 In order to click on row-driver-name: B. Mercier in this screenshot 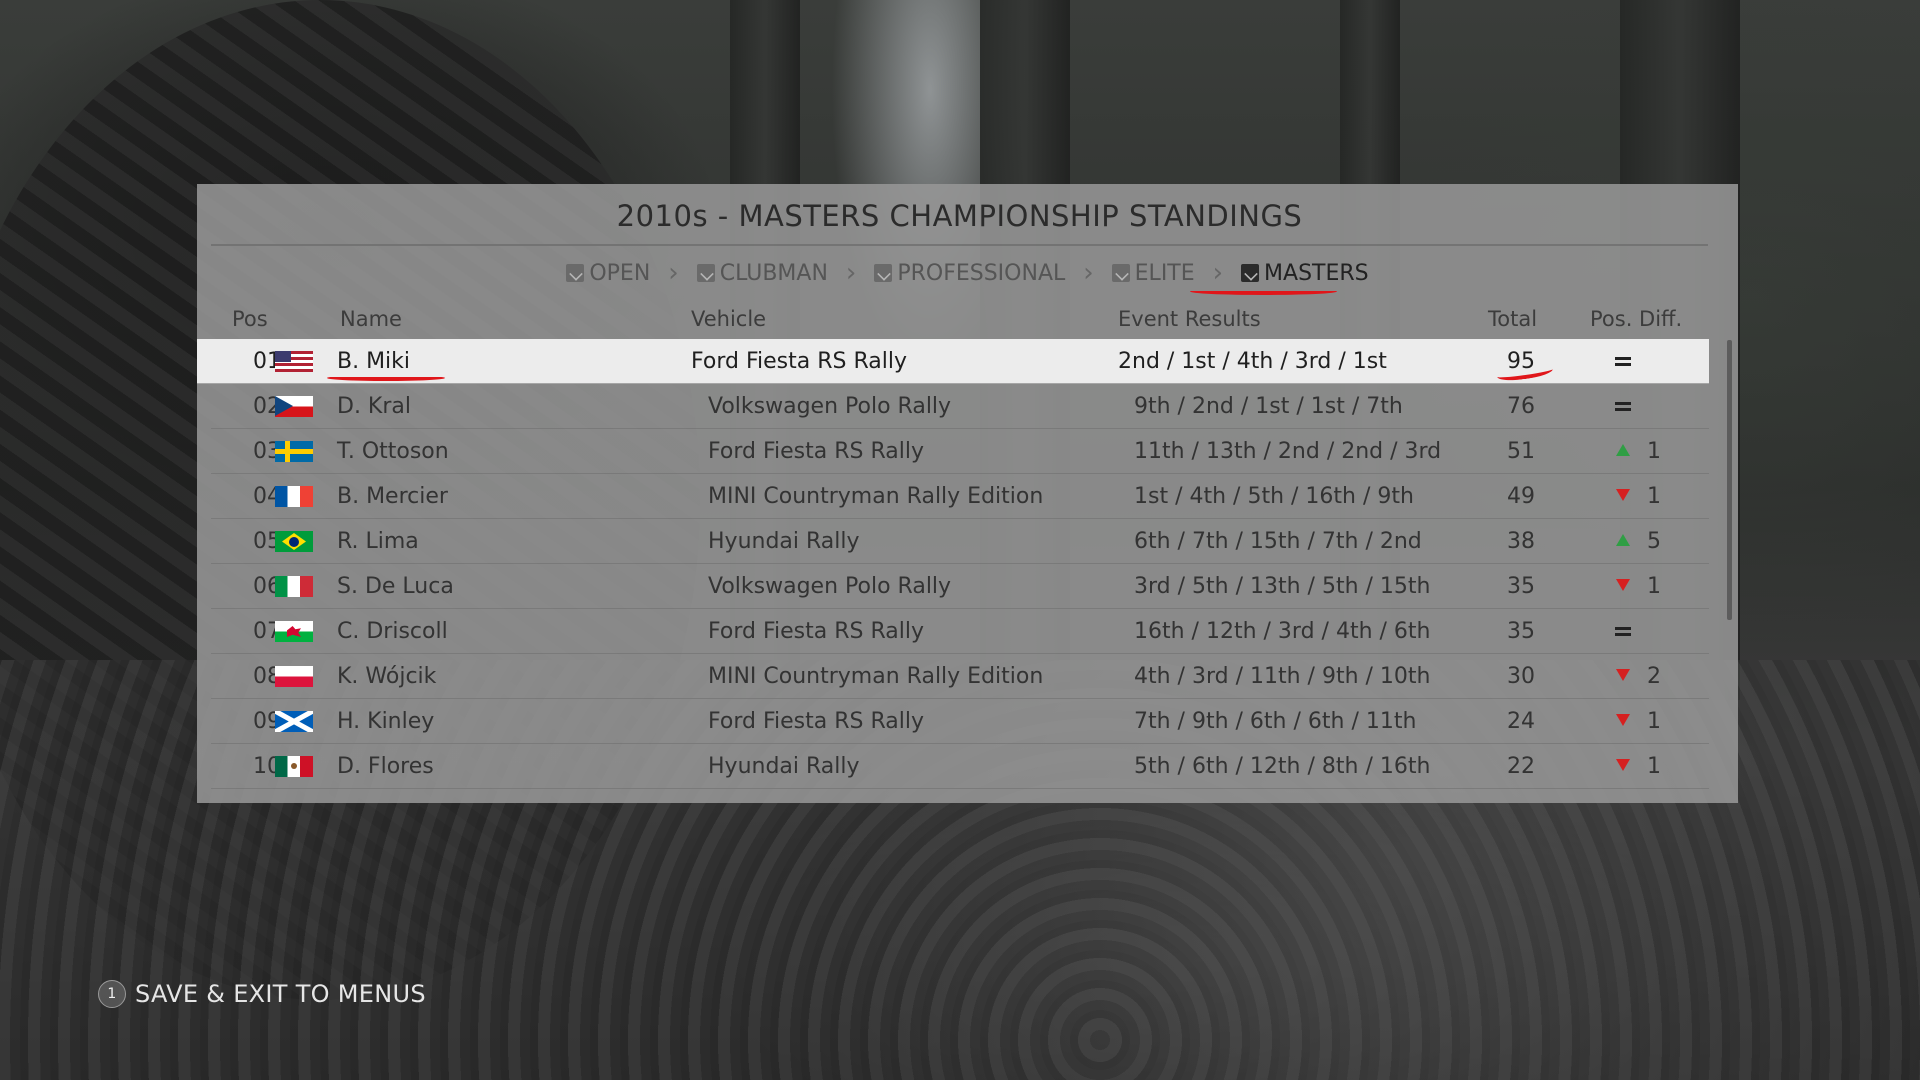, I will do `click(392, 496)`.